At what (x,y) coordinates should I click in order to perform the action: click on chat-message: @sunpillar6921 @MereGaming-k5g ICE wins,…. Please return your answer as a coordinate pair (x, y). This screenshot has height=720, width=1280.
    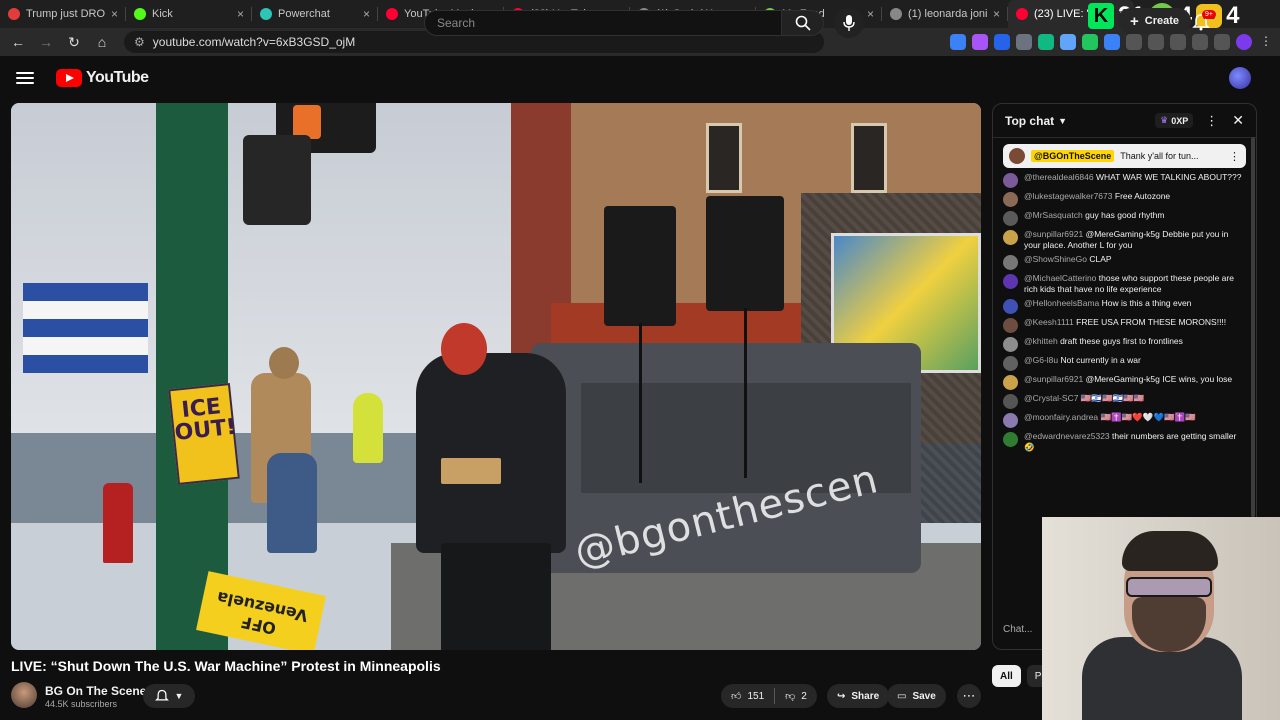
    Looking at the image, I should click on (1124, 382).